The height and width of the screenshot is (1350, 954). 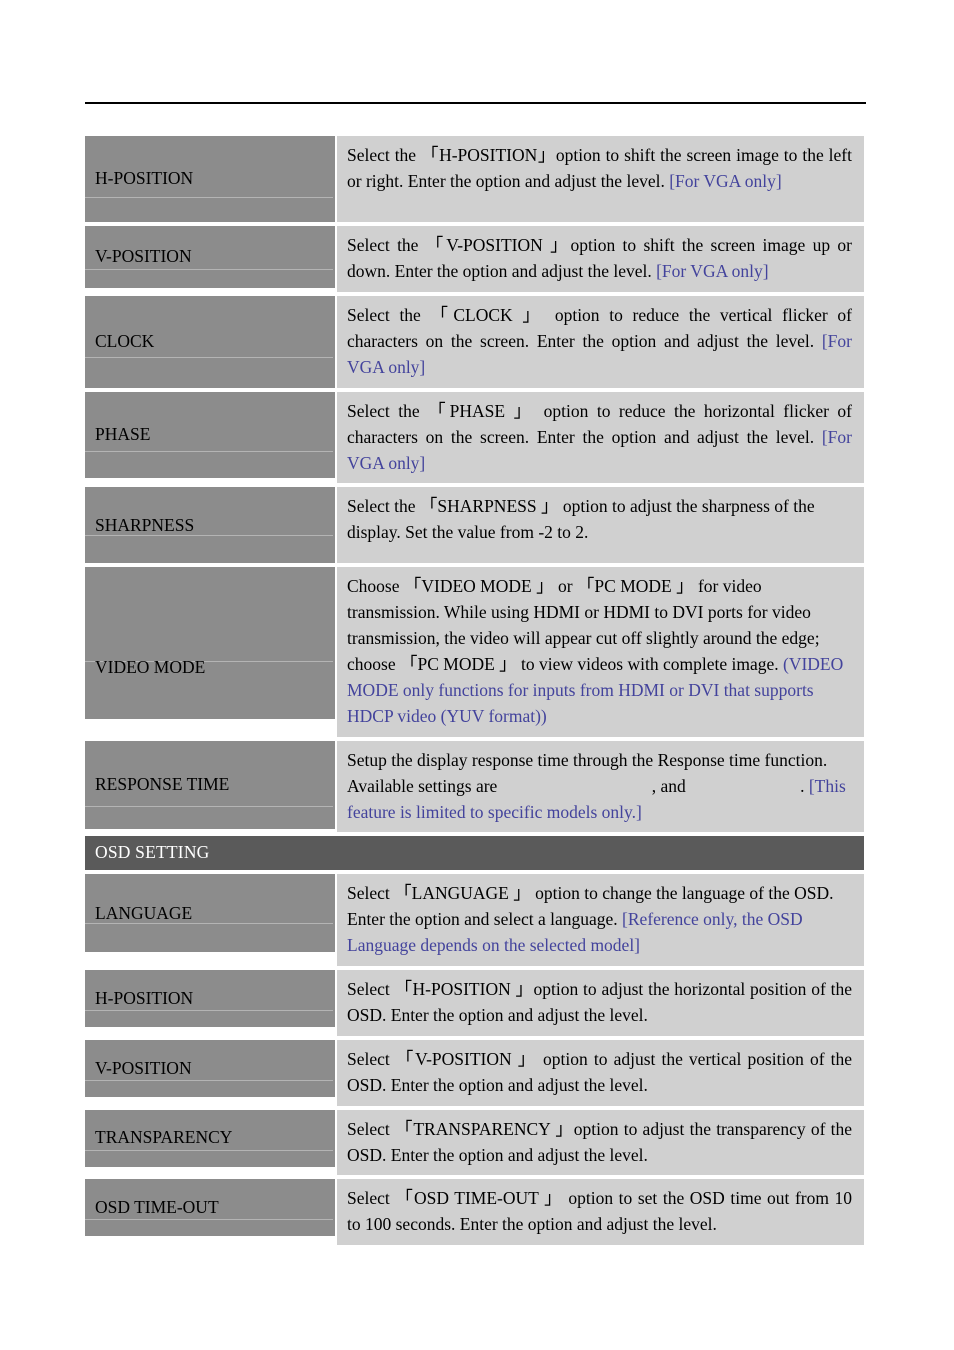 What do you see at coordinates (481, 410) in the screenshot?
I see `desc-option-name: PHASE` at bounding box center [481, 410].